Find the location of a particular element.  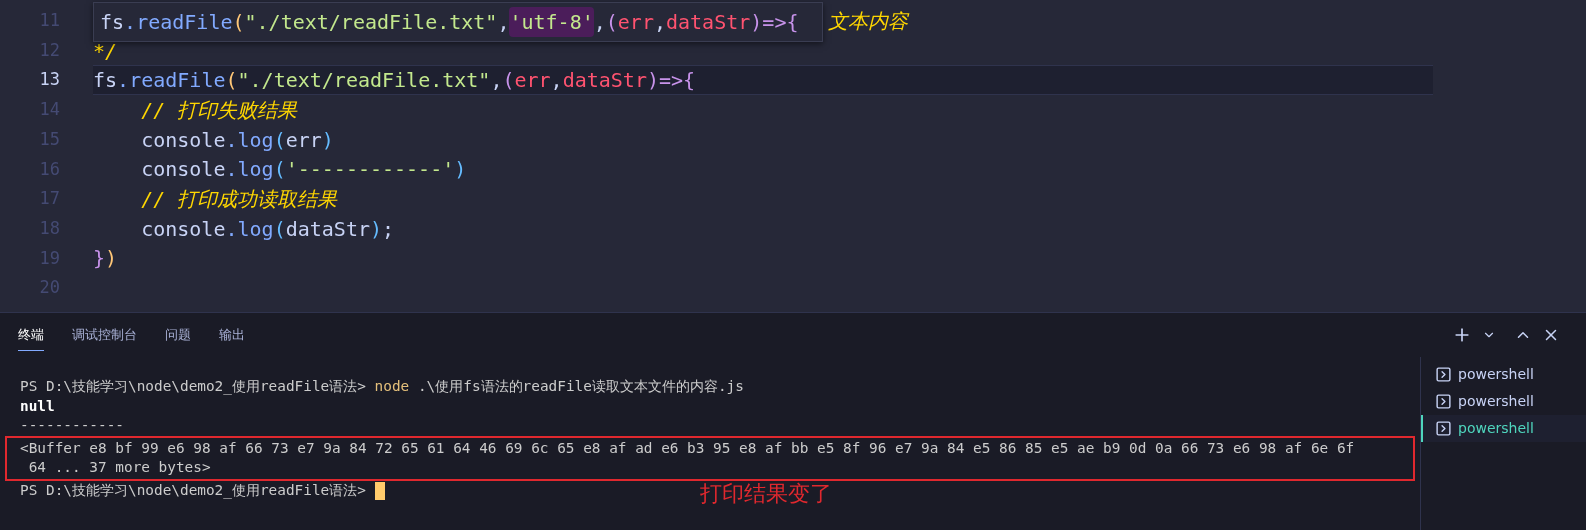

terminal-line: PS D:\技能学习\node\demo2_使用readFile语法> is located at coordinates (202, 490).